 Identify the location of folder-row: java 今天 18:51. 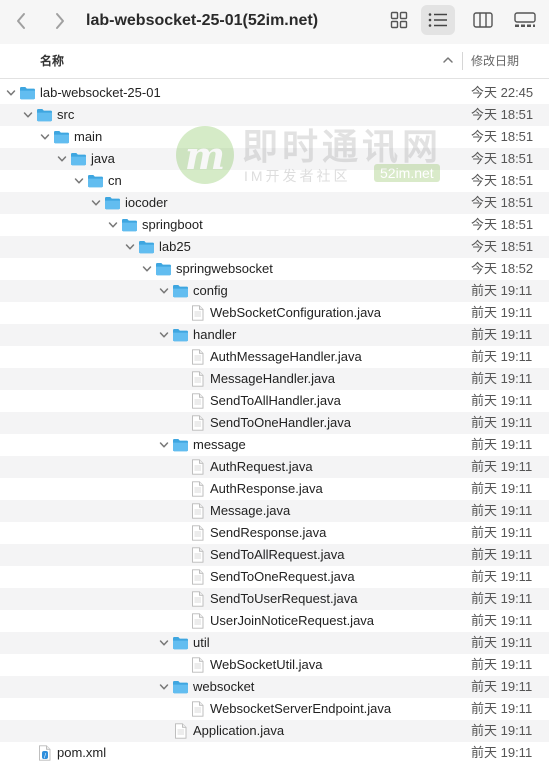
(274, 159).